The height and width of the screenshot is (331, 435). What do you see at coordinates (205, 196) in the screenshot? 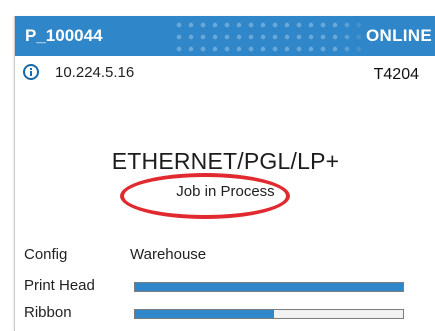
I see `job-status-highlight` at bounding box center [205, 196].